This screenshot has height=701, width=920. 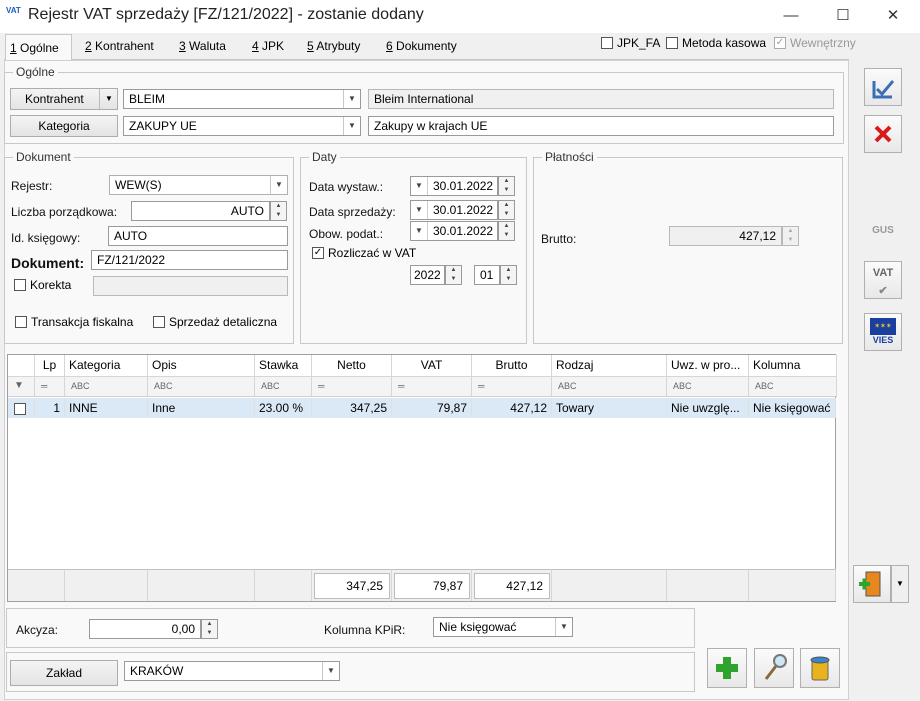 What do you see at coordinates (672, 43) in the screenshot?
I see `checkbox-box` at bounding box center [672, 43].